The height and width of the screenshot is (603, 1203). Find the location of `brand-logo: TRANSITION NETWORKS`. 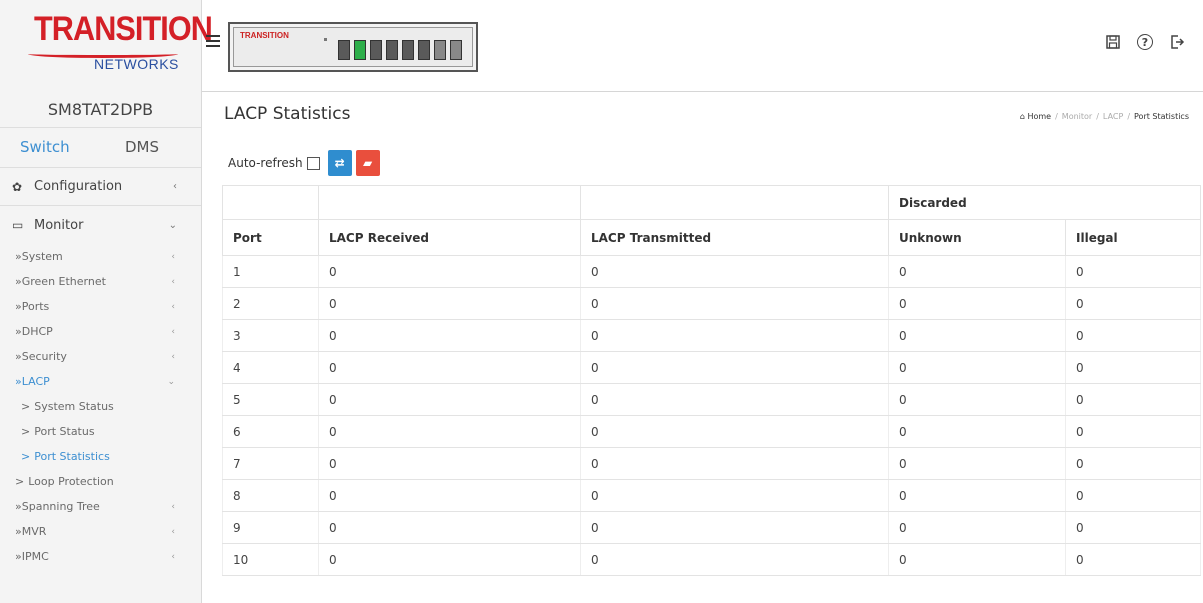

brand-logo: TRANSITION NETWORKS is located at coordinates (106, 46).